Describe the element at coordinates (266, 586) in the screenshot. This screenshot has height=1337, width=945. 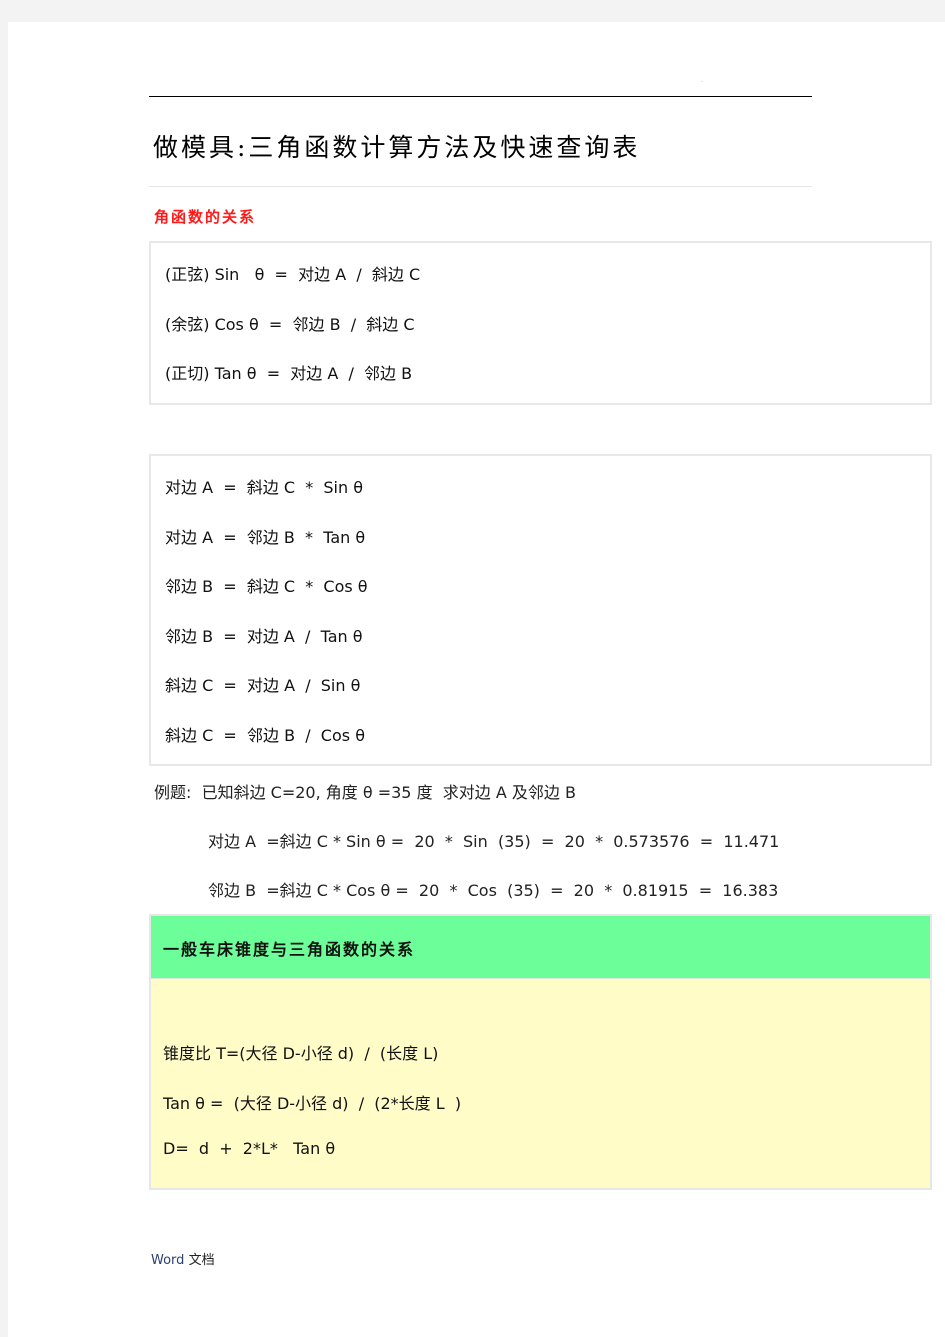
I see `formula-row: 邻边 B = 斜边 C * Cos θ` at that location.